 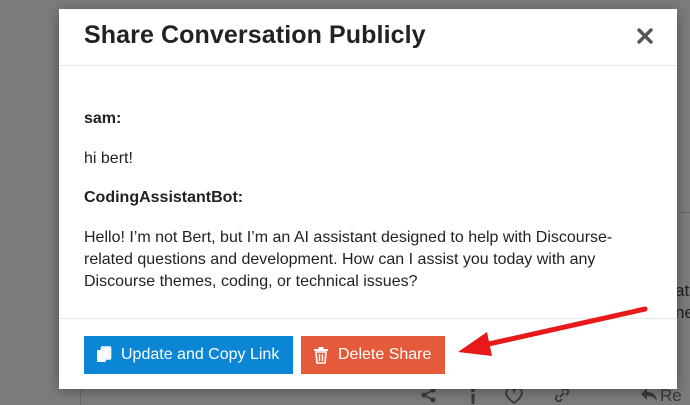 What do you see at coordinates (255, 35) in the screenshot?
I see `modal-title: Share Conversation Publicly` at bounding box center [255, 35].